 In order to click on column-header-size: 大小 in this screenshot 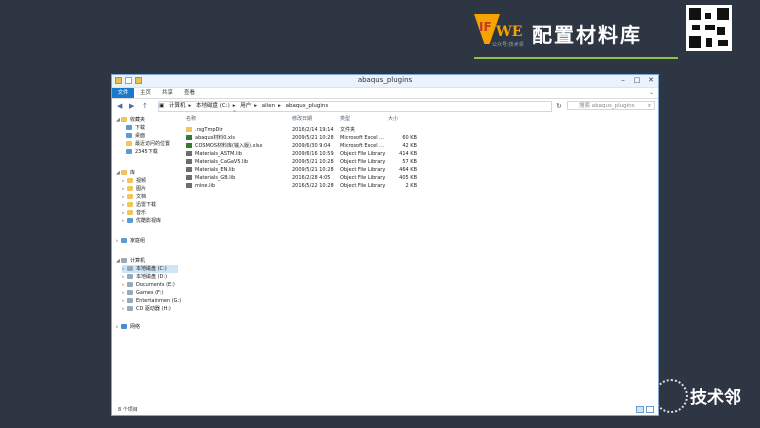, I will do `click(393, 119)`.